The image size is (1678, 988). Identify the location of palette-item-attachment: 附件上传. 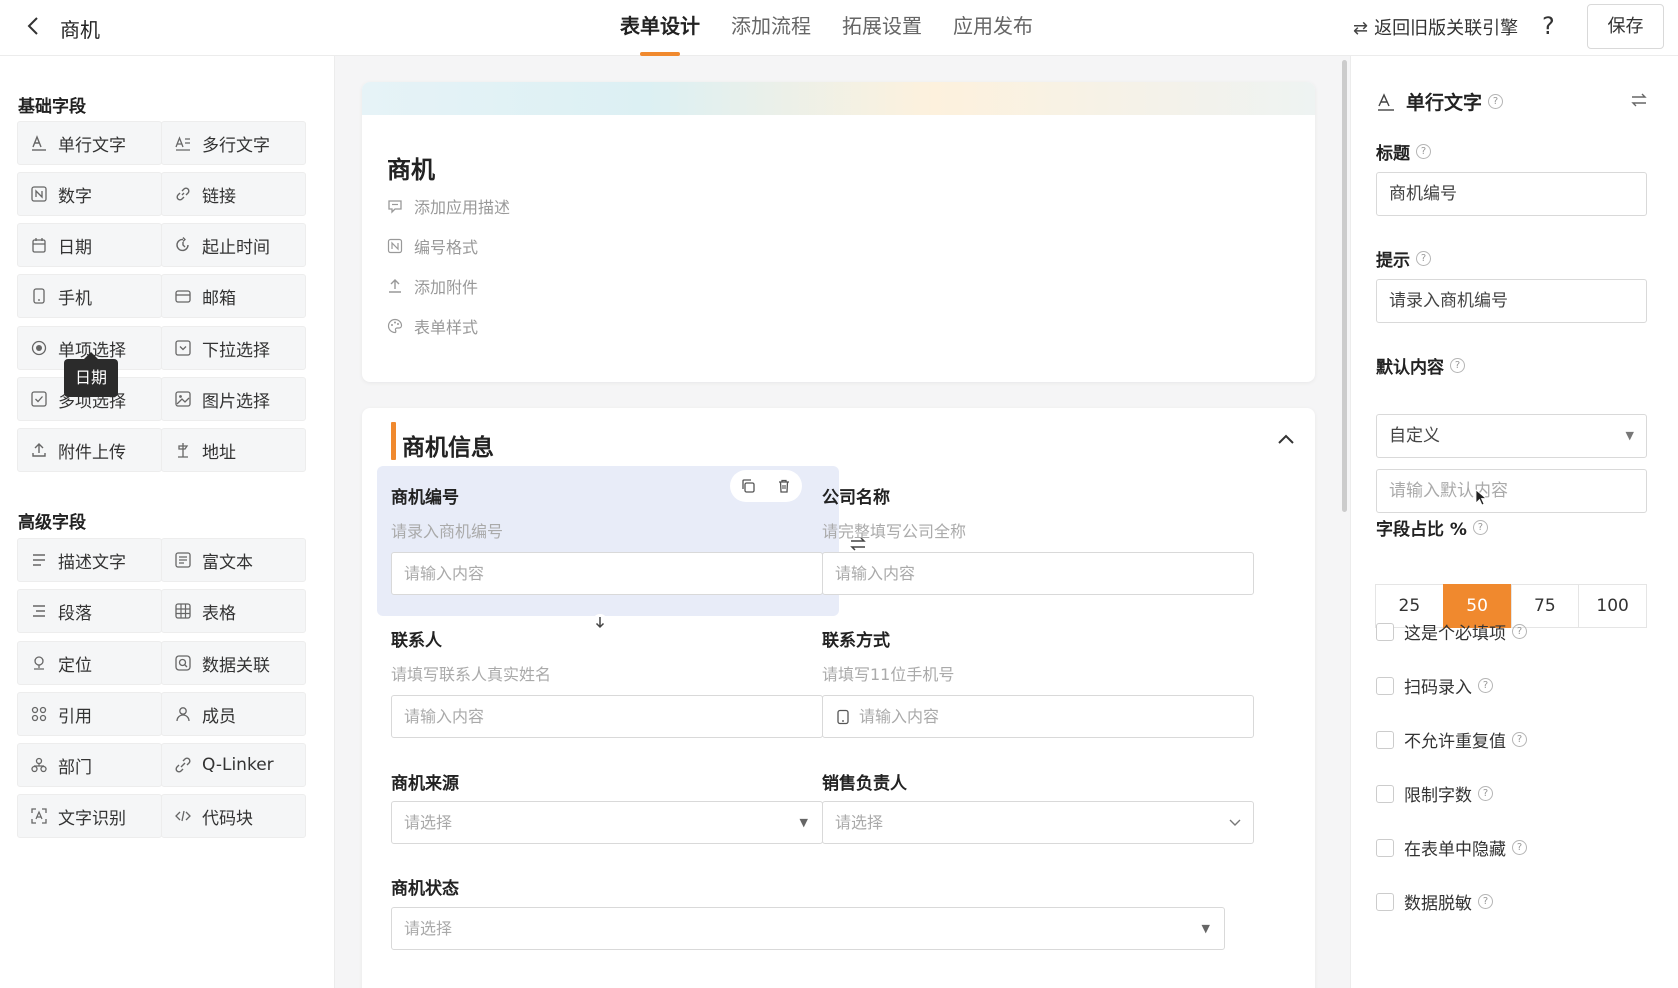
(89, 450).